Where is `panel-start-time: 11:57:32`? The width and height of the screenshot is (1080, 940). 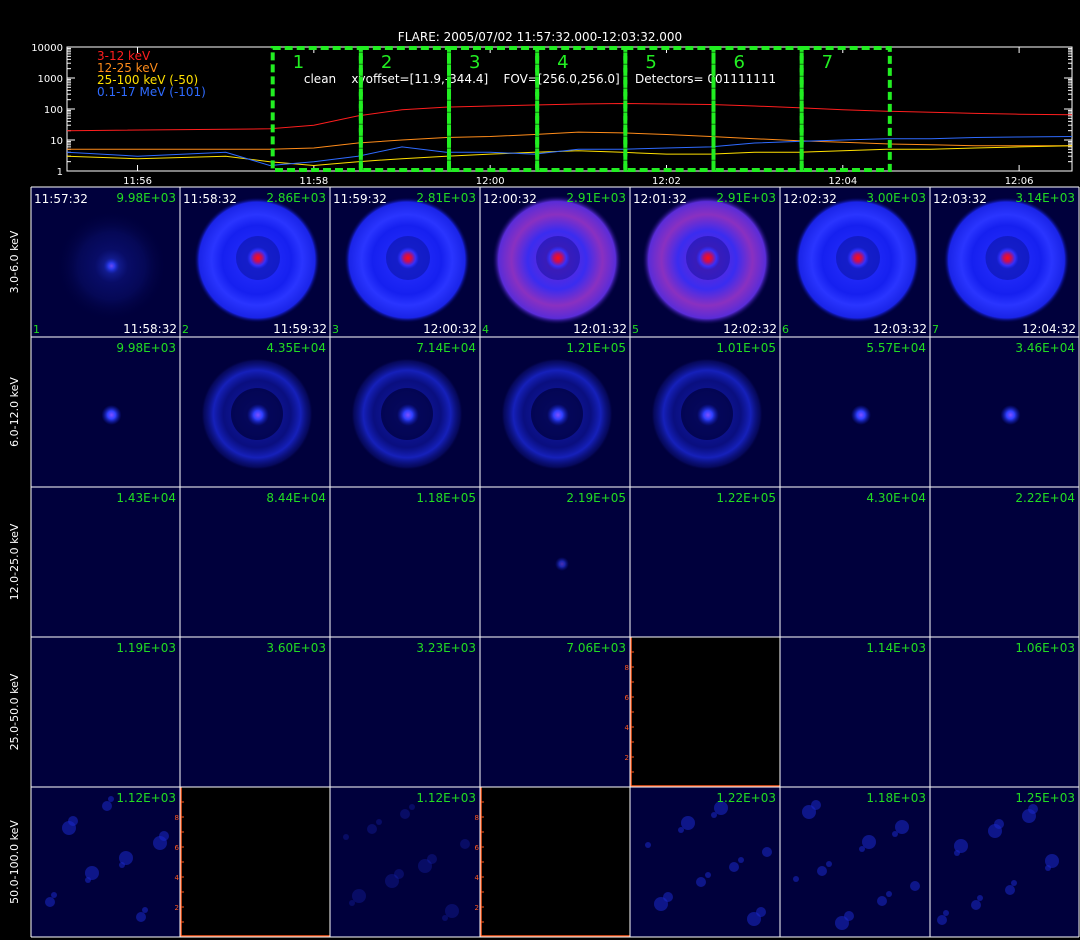 panel-start-time: 11:57:32 is located at coordinates (61, 199).